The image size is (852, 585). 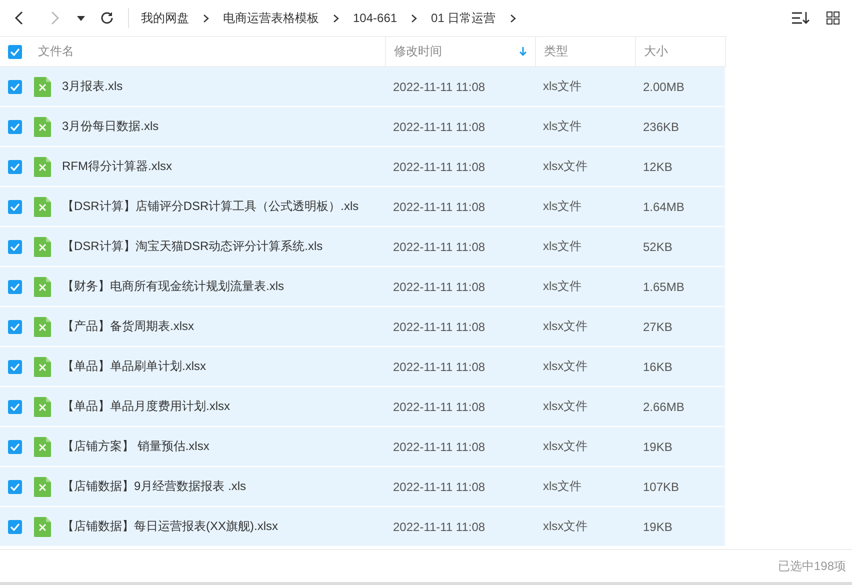 What do you see at coordinates (362, 87) in the screenshot?
I see `file-row: 3月报表.xls 2022-11-11 11:08 xls文件 2.00MB` at bounding box center [362, 87].